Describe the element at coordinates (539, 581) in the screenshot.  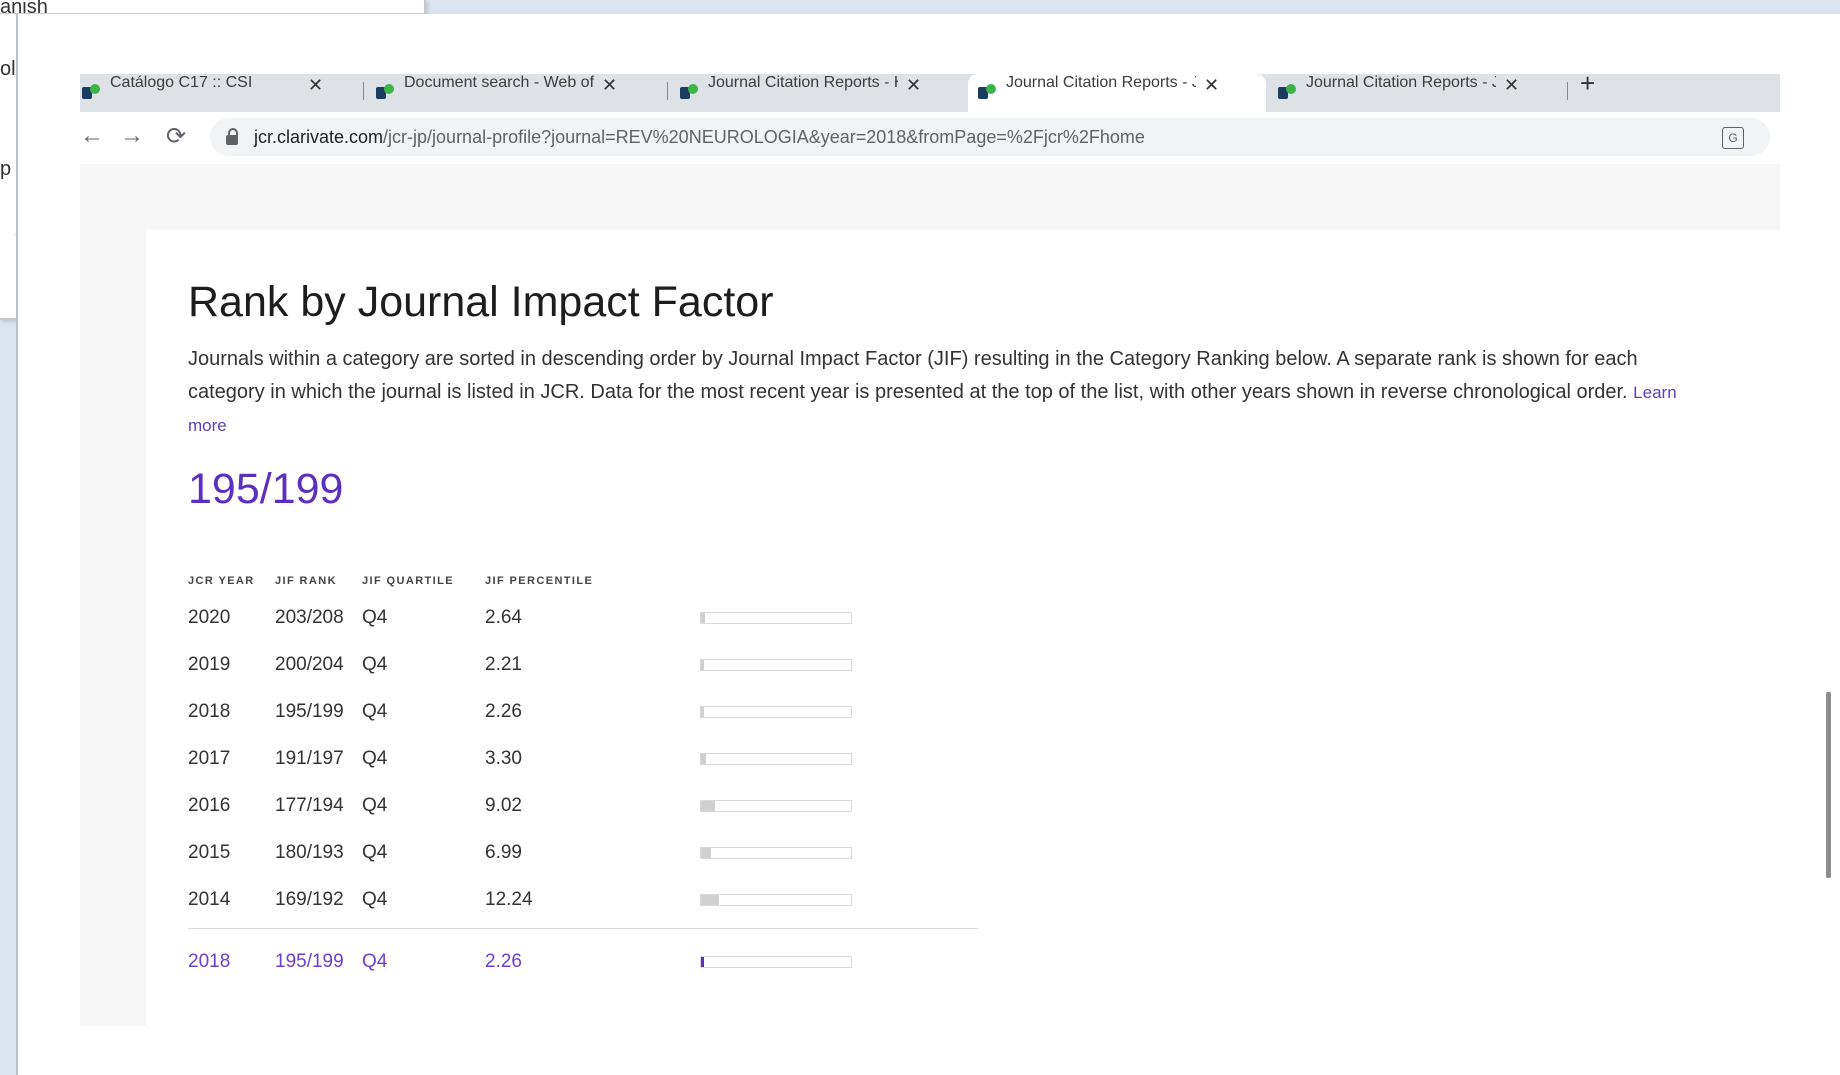
I see `column-header-jif-percentile: JIF PERCENTILE` at that location.